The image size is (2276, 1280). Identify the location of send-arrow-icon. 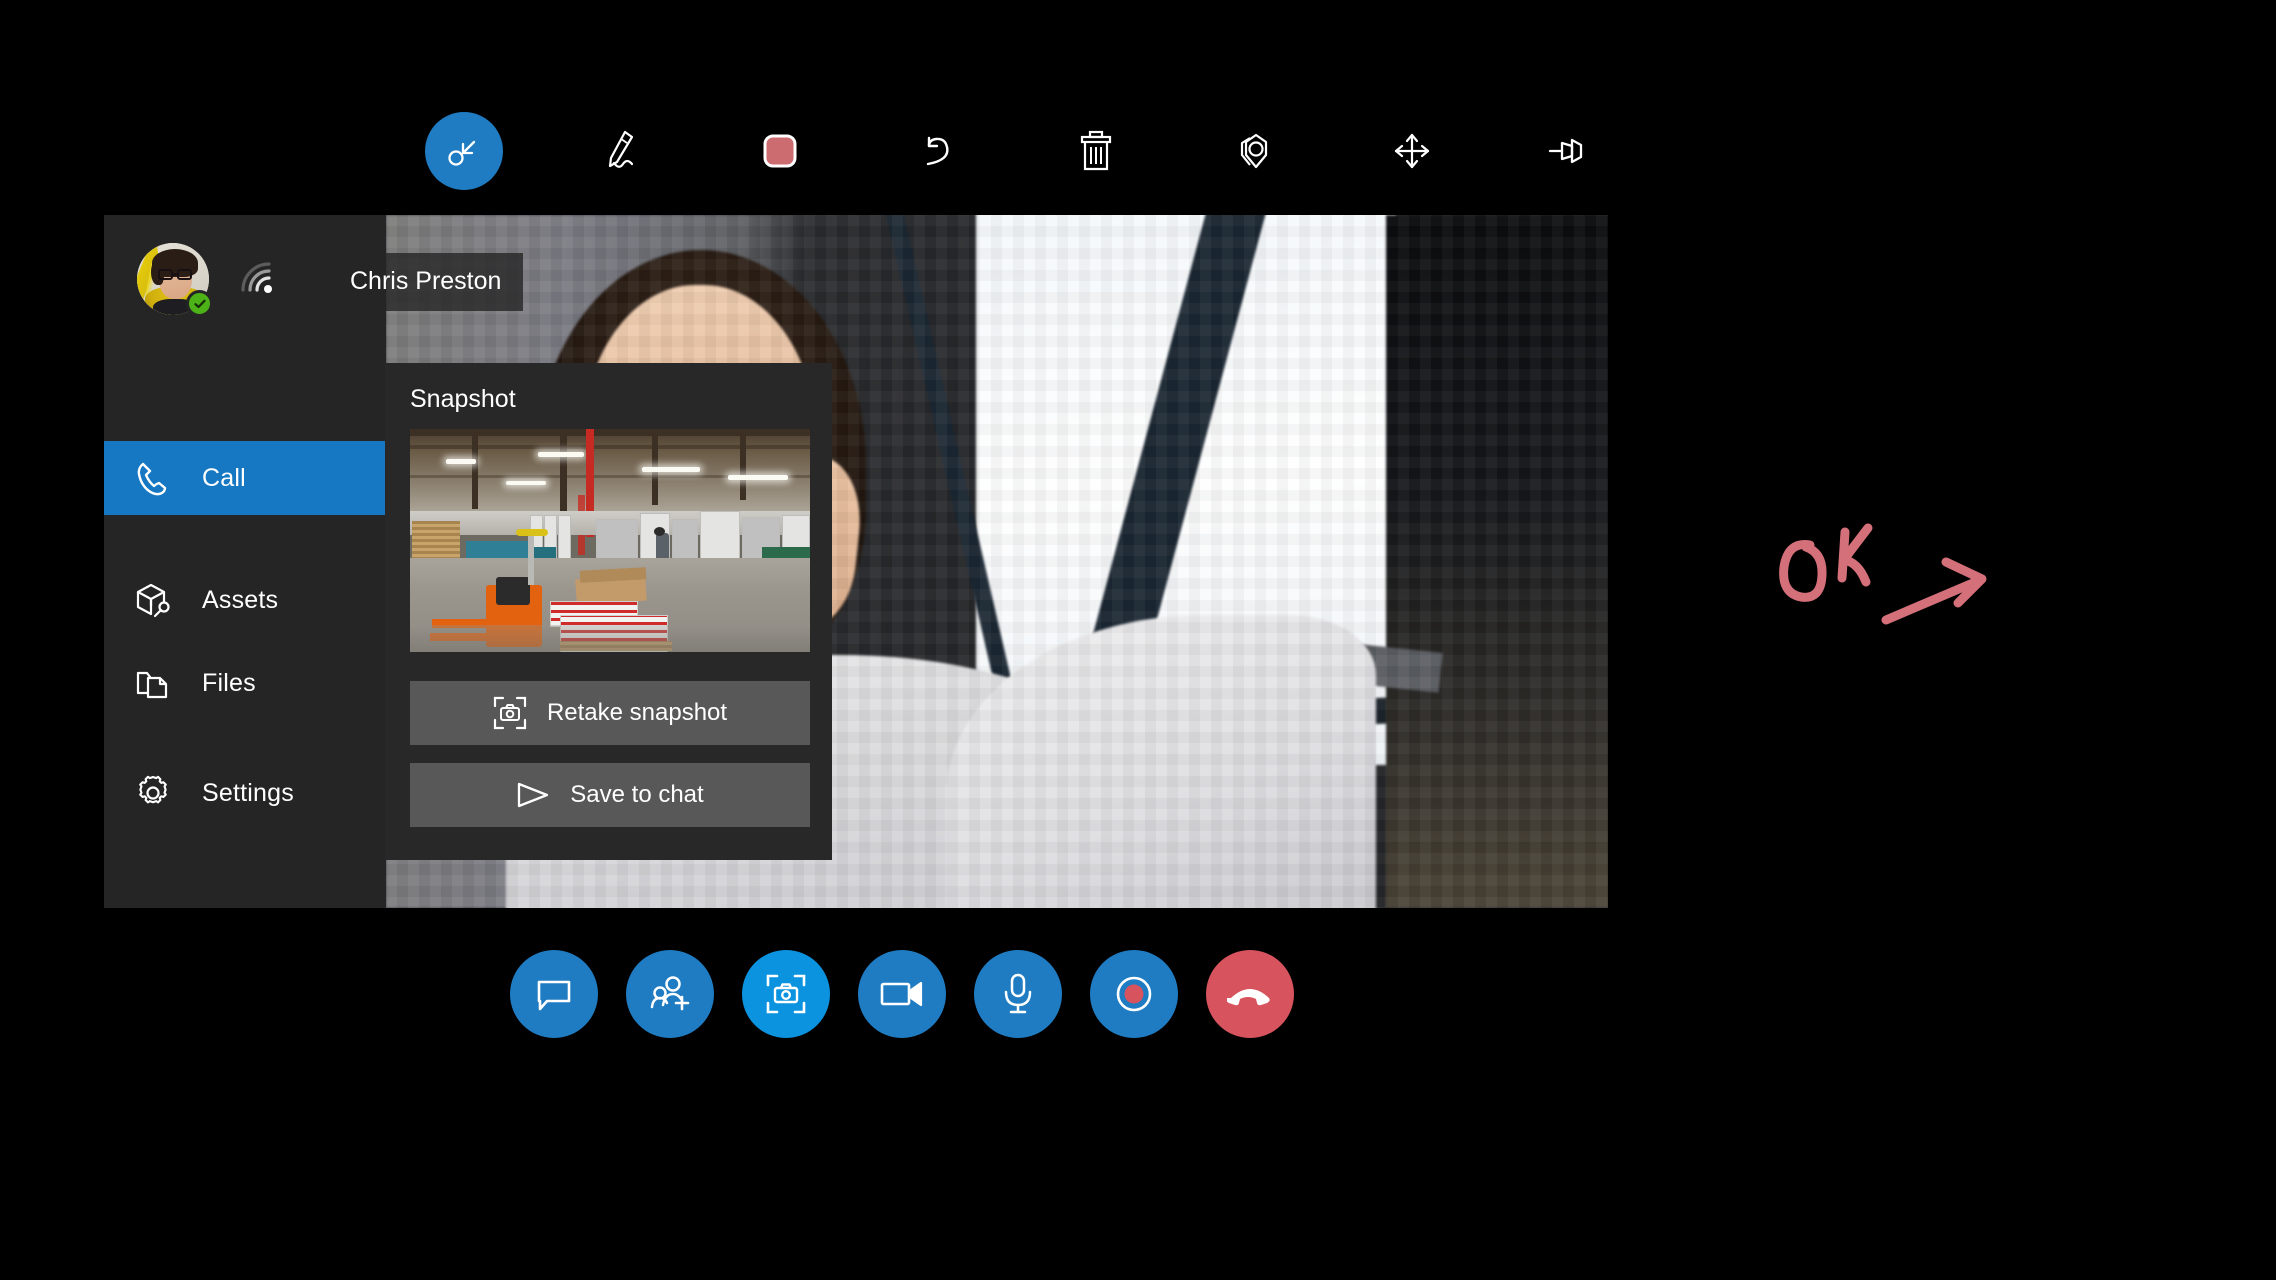
(533, 795).